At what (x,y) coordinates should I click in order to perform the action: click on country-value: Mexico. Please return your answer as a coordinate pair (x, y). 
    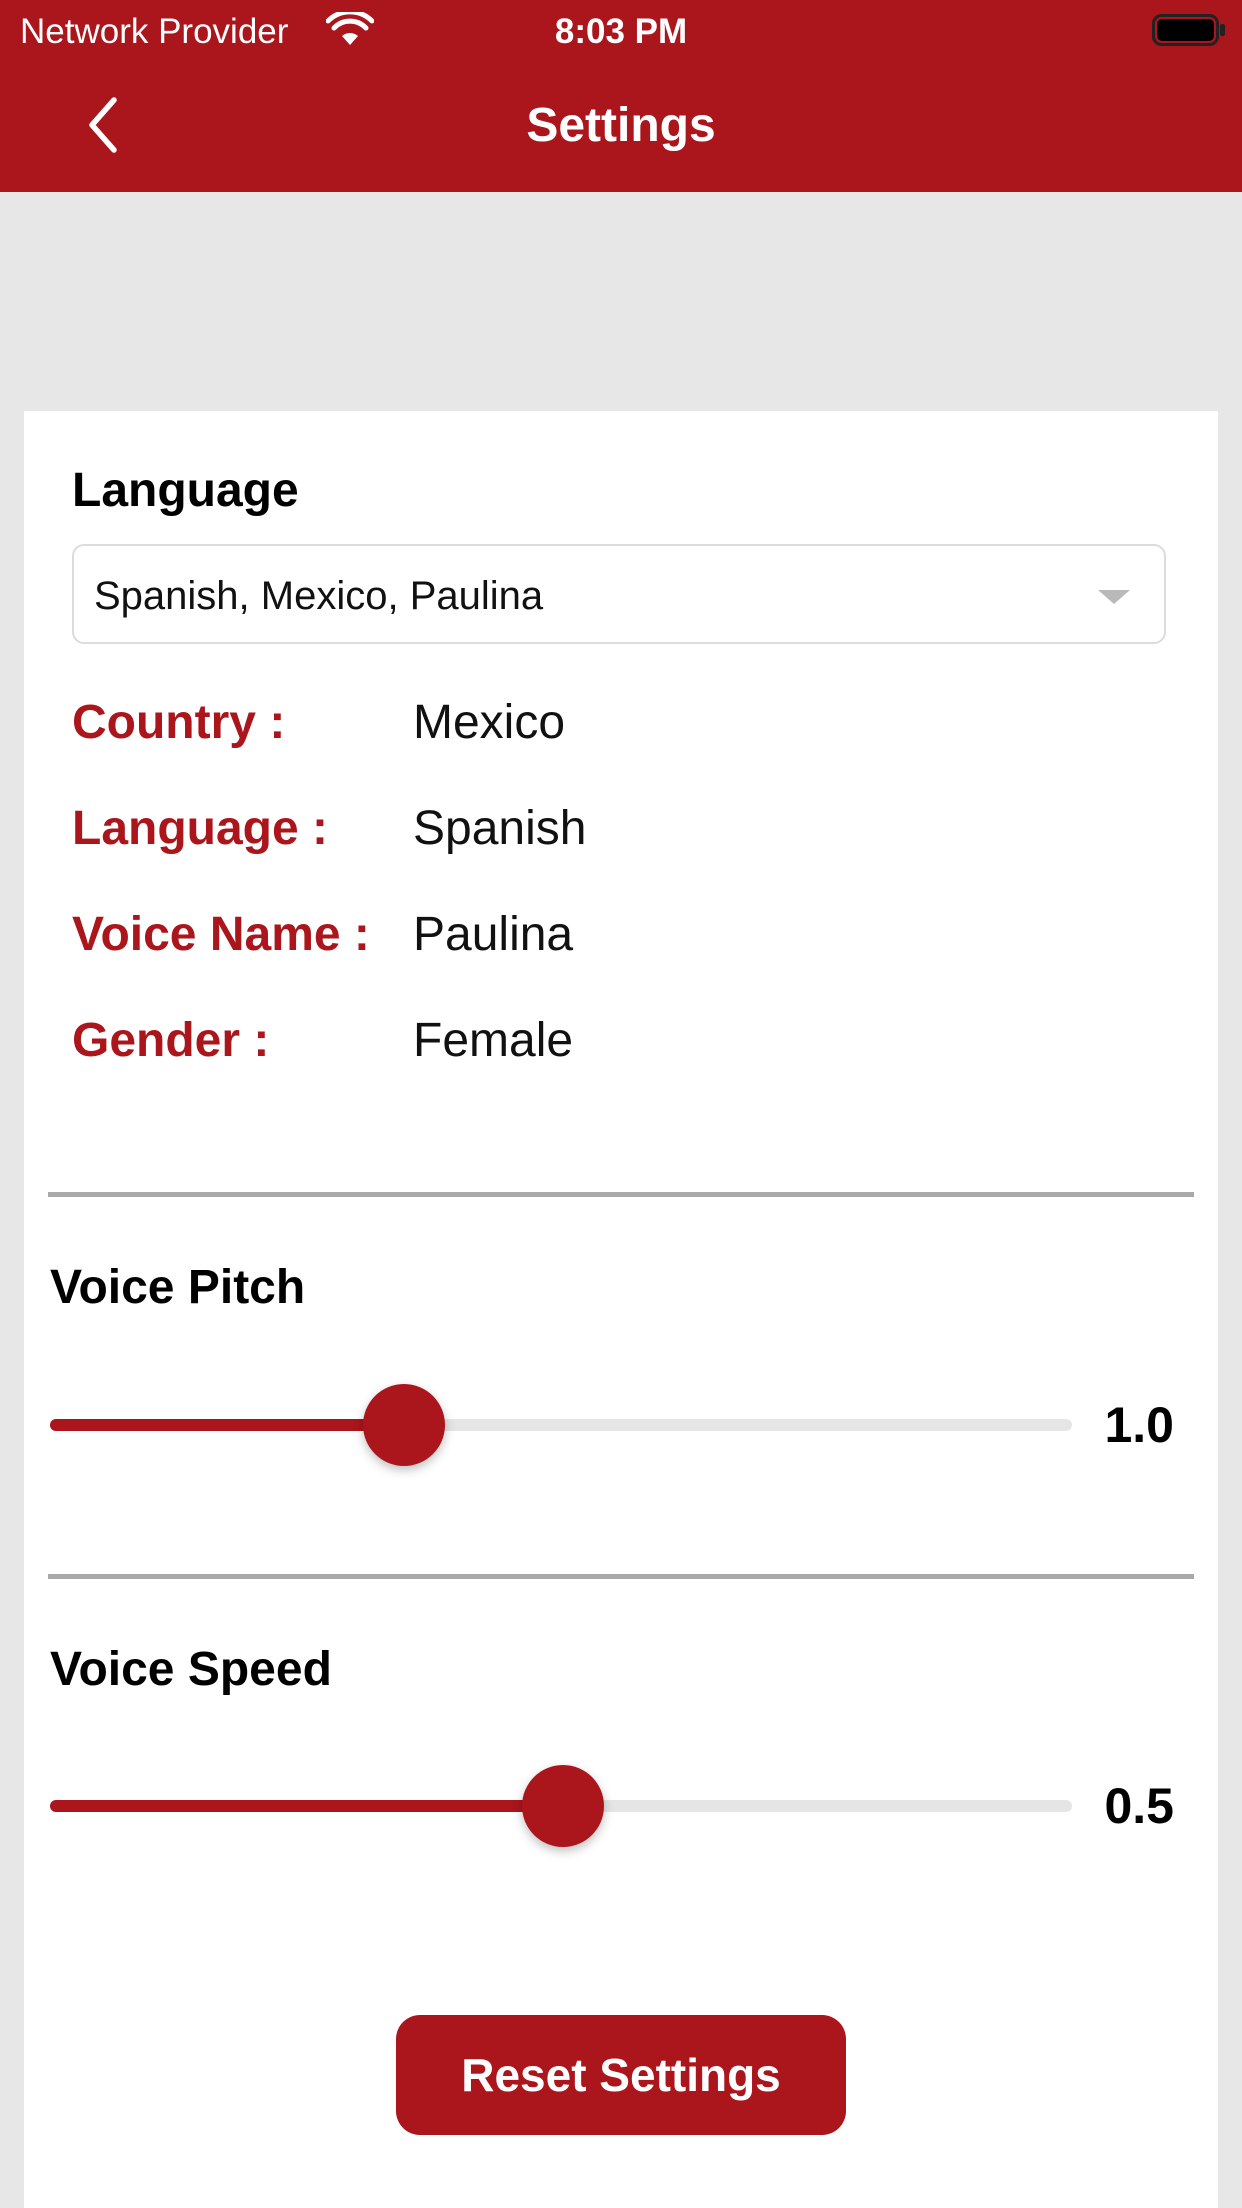
    Looking at the image, I should click on (489, 722).